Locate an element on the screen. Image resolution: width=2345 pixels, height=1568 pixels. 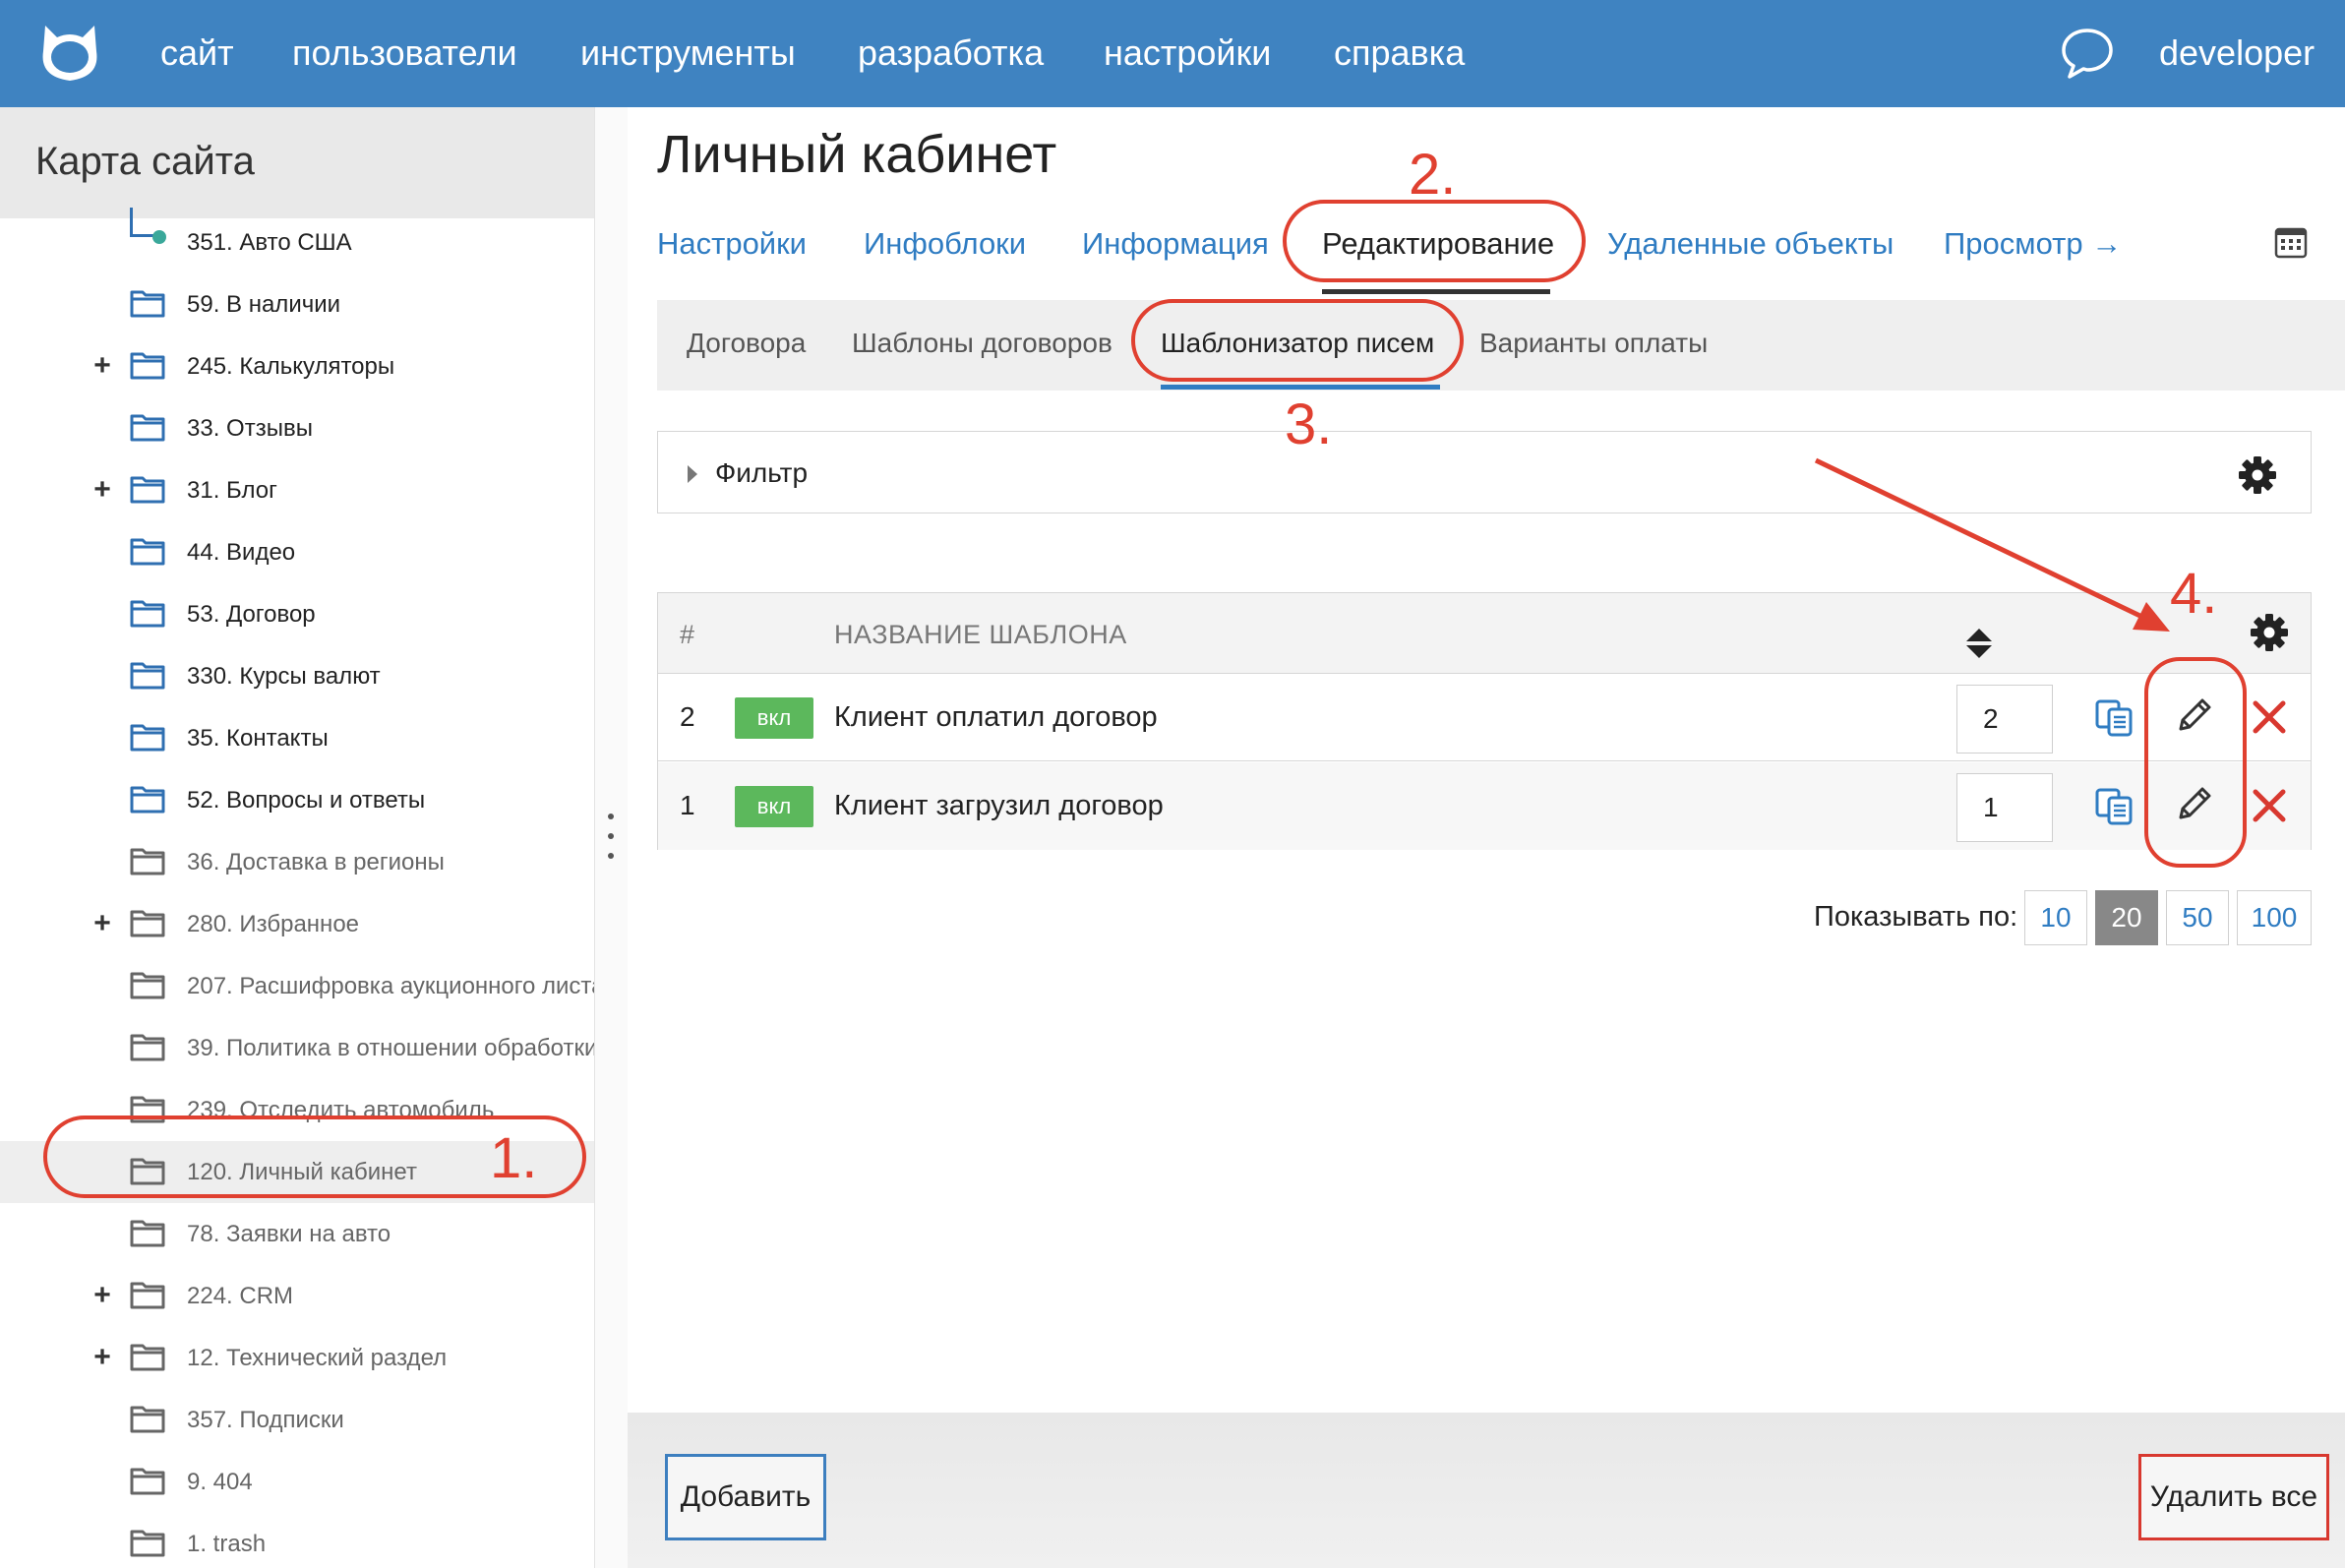
tab-preview: Просмотр → is located at coordinates (2033, 244).